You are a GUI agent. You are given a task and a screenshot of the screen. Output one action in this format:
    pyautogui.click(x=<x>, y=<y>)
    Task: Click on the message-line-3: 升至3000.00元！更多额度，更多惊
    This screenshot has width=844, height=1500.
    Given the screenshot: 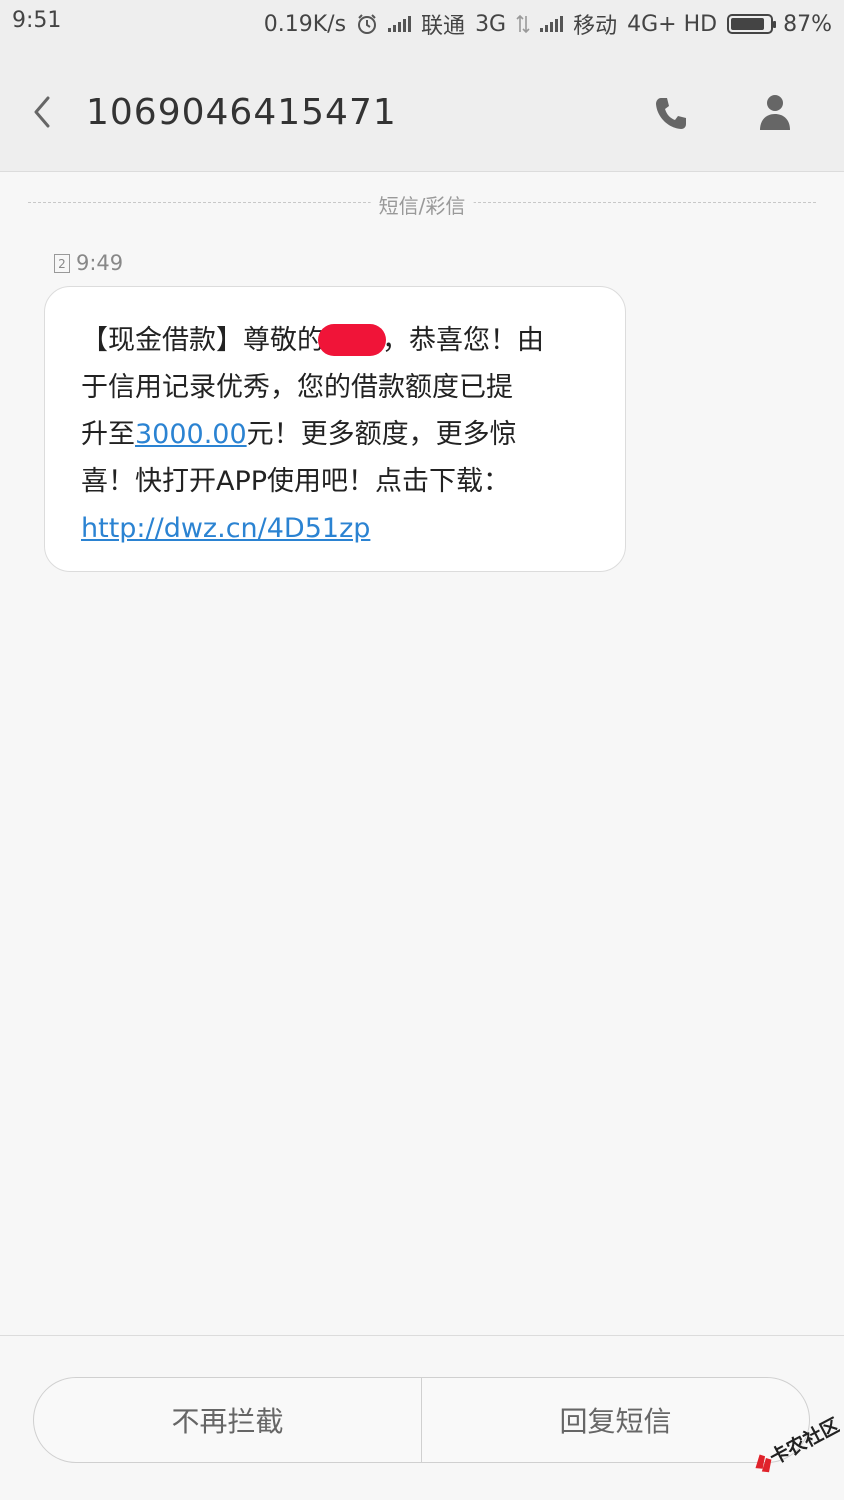 What is the action you would take?
    pyautogui.click(x=335, y=434)
    